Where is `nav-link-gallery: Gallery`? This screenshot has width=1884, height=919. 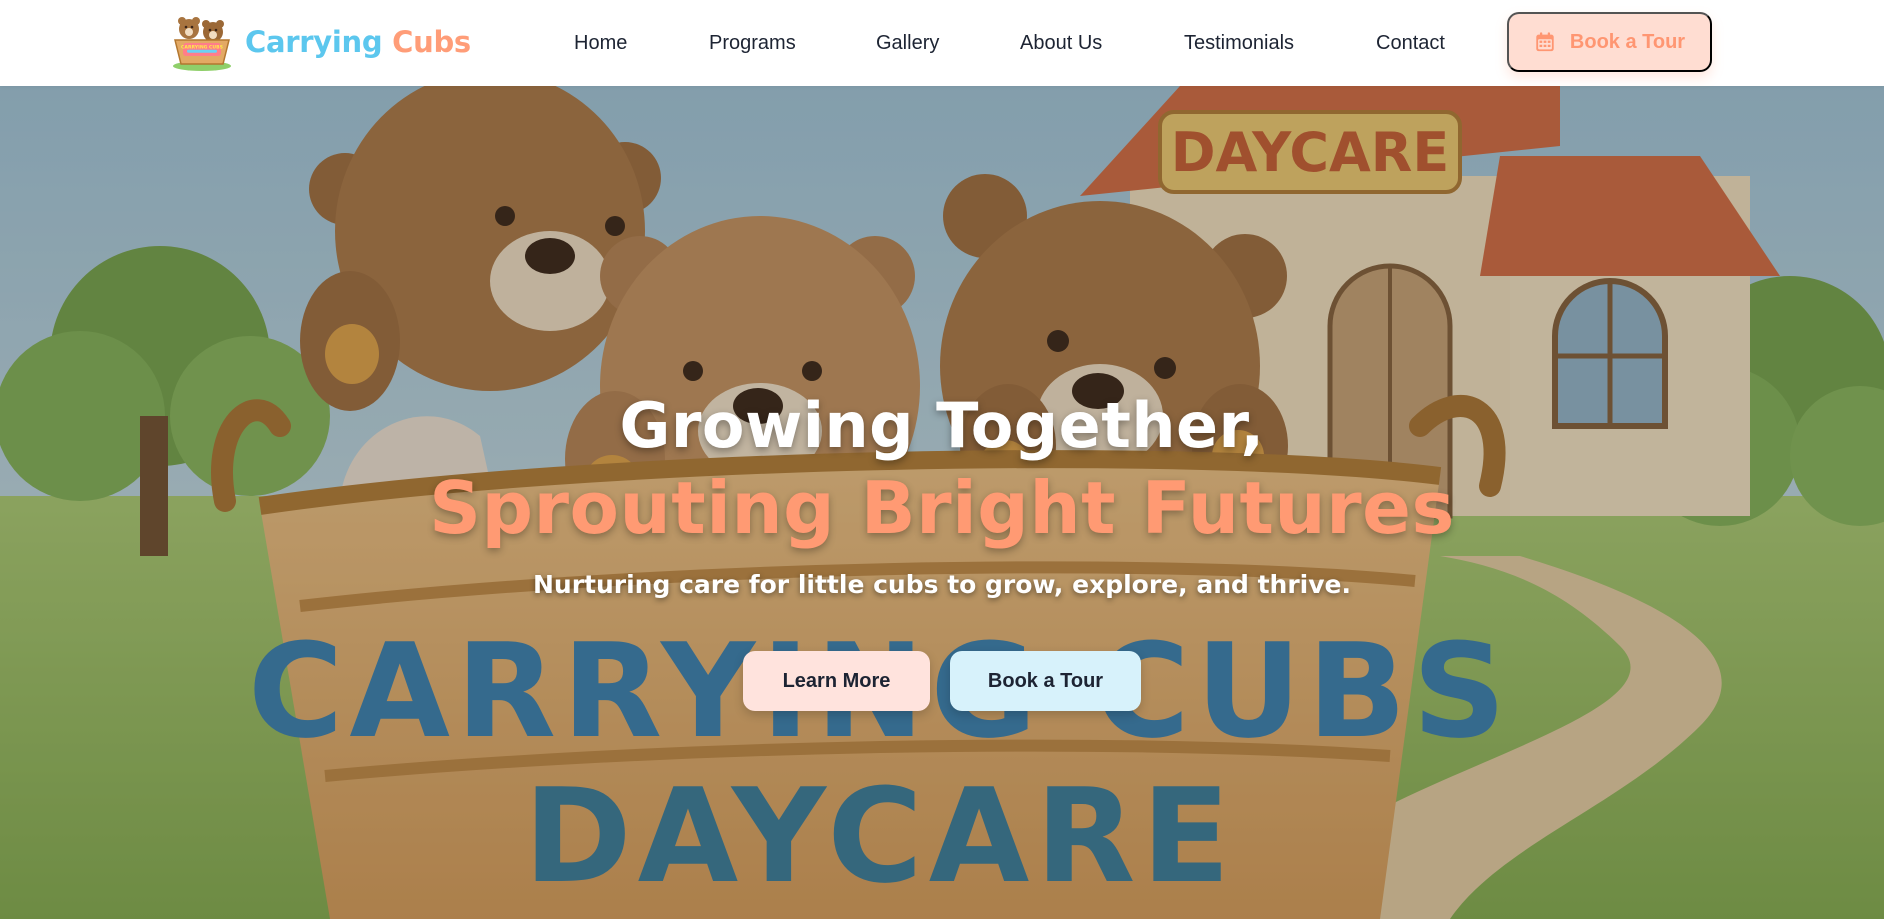
nav-link-gallery: Gallery is located at coordinates (907, 43).